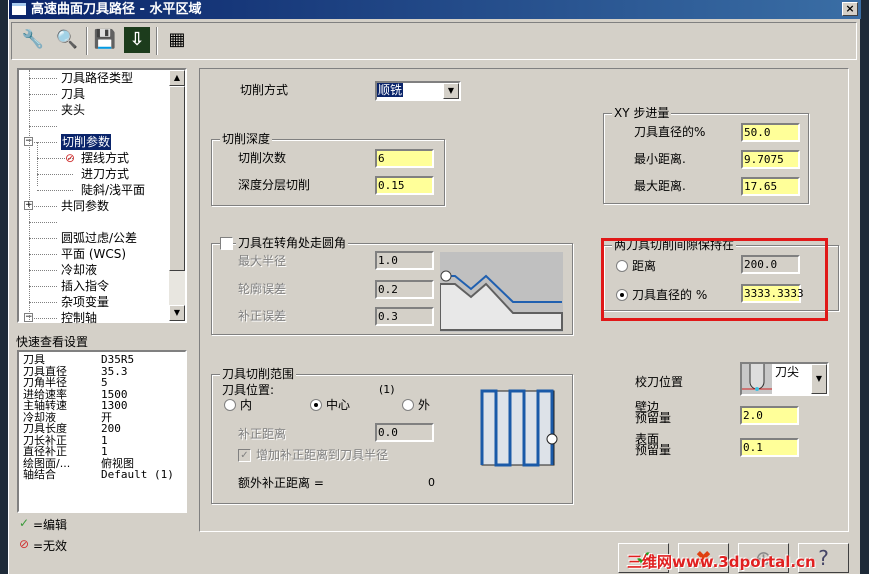 The width and height of the screenshot is (869, 574). Describe the element at coordinates (660, 186) in the screenshot. I see `max-distance-label: 最大距离.` at that location.